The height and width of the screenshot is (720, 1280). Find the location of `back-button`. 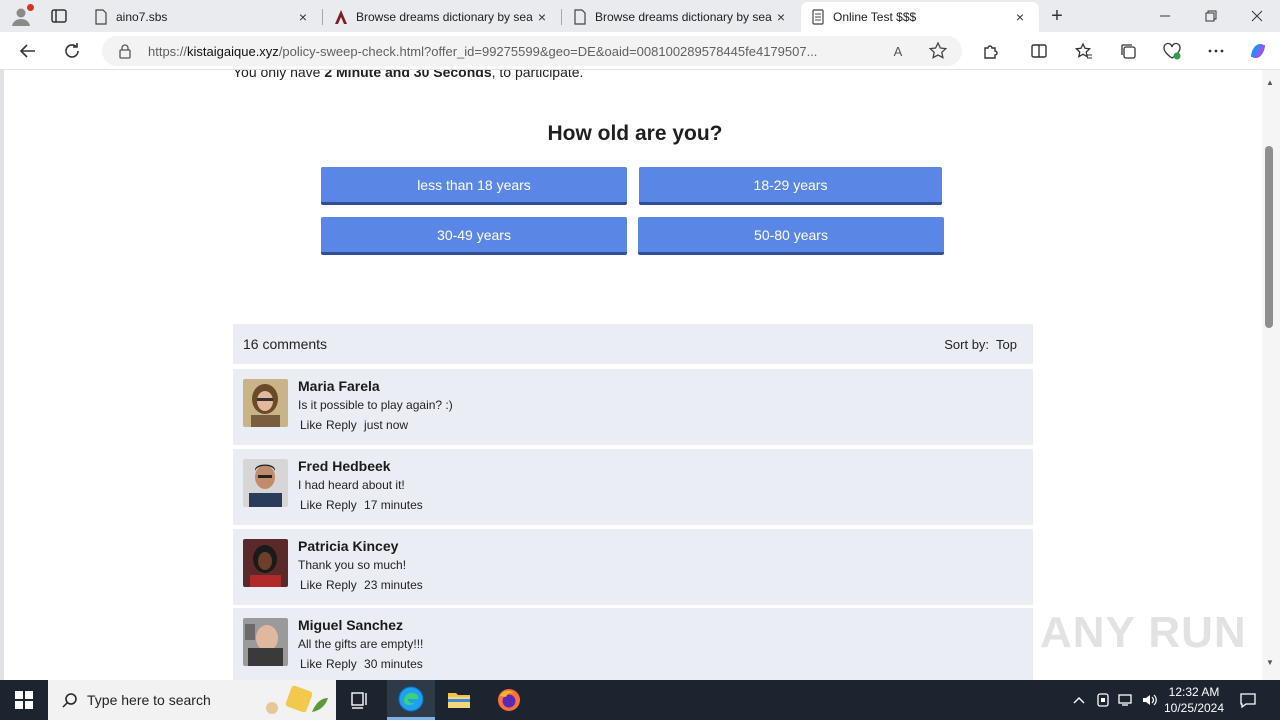

back-button is located at coordinates (28, 51).